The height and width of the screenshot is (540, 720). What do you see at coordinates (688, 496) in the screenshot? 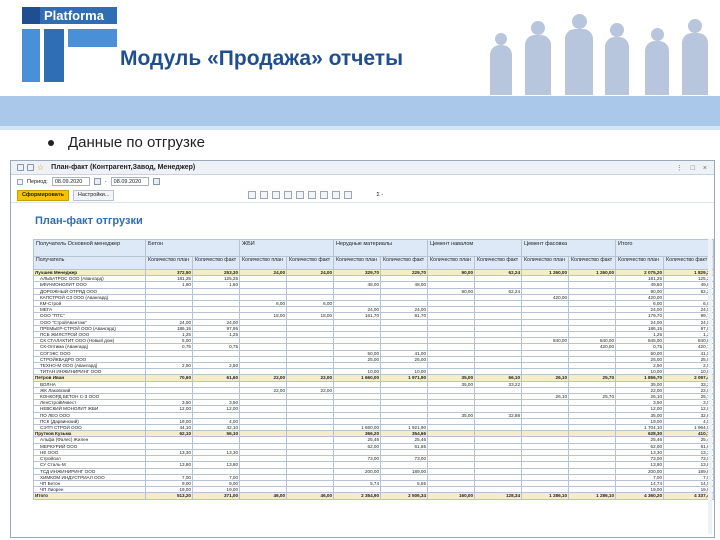
I see `row-value: 4 337,46` at bounding box center [688, 496].